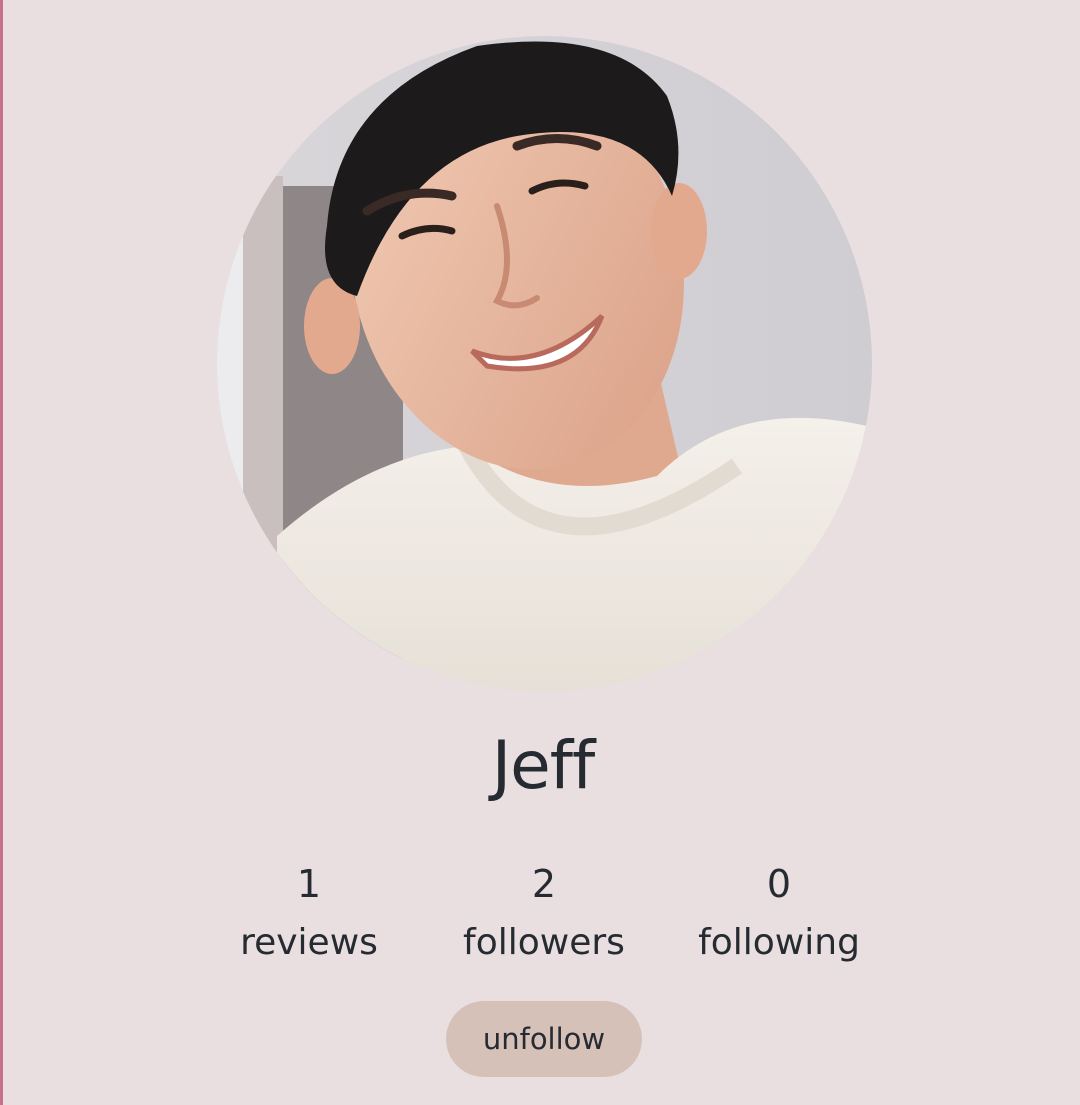  Describe the element at coordinates (544, 884) in the screenshot. I see `followers-count: 2` at that location.